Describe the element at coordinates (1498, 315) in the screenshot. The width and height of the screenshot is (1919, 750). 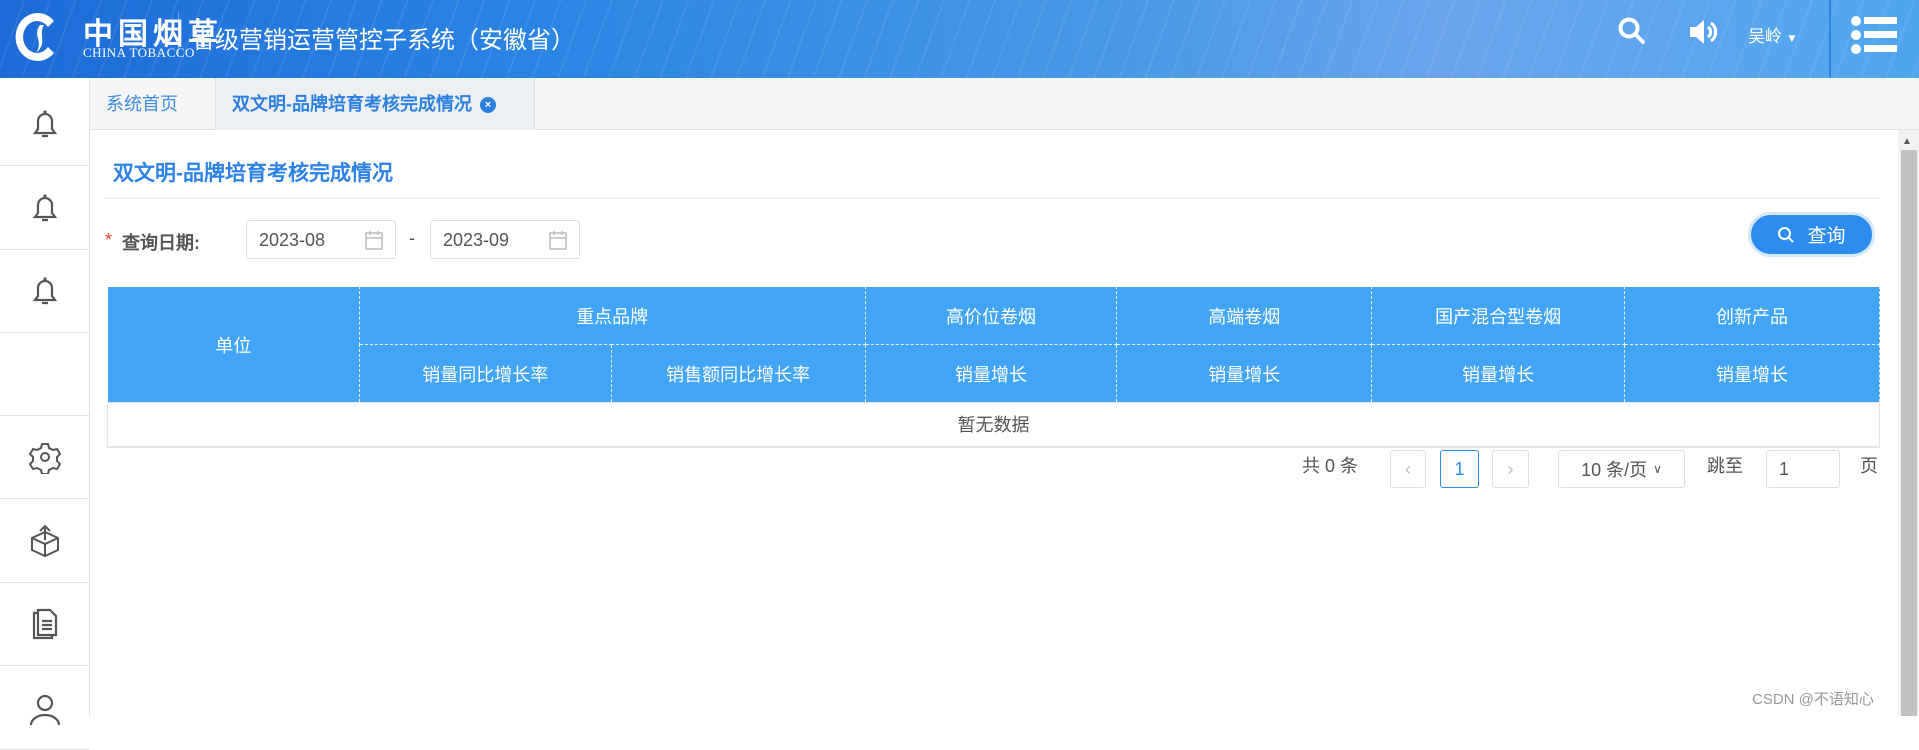
I see `column-group-header: 国产混合型卷烟` at that location.